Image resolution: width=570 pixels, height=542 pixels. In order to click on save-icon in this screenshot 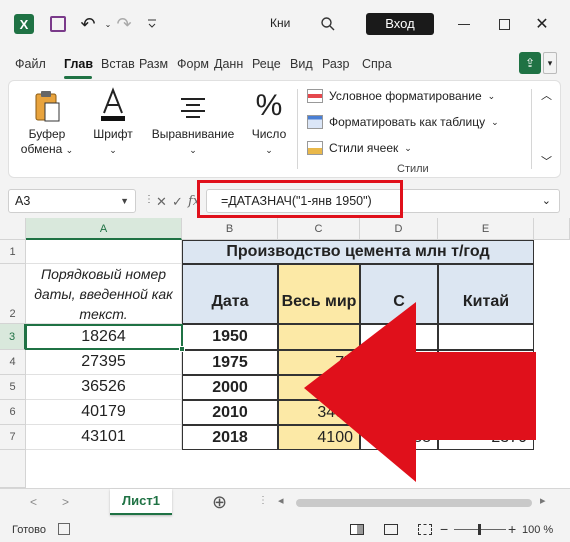, I will do `click(58, 24)`.